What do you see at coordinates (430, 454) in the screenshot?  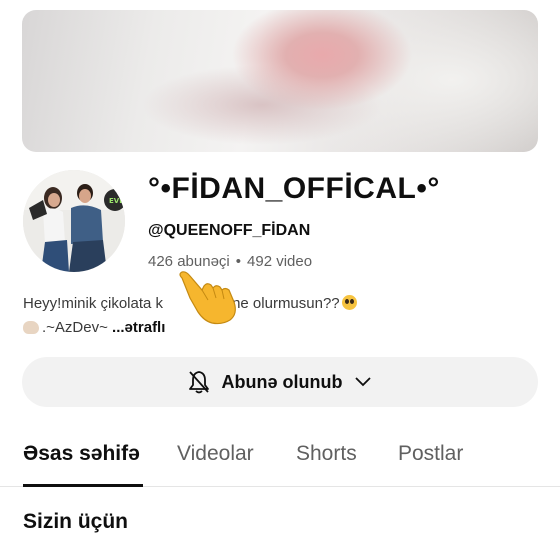 I see `tab-posts: Postlar` at bounding box center [430, 454].